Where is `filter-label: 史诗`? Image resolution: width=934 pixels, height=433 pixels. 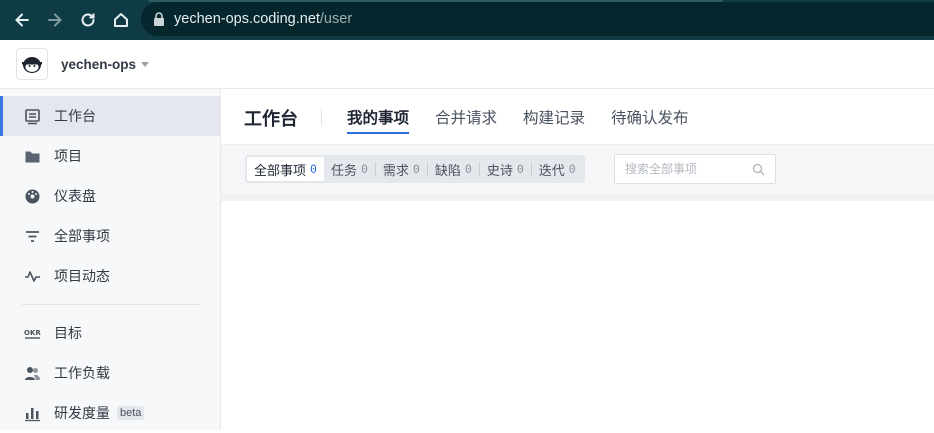
filter-label: 史诗 is located at coordinates (499, 171).